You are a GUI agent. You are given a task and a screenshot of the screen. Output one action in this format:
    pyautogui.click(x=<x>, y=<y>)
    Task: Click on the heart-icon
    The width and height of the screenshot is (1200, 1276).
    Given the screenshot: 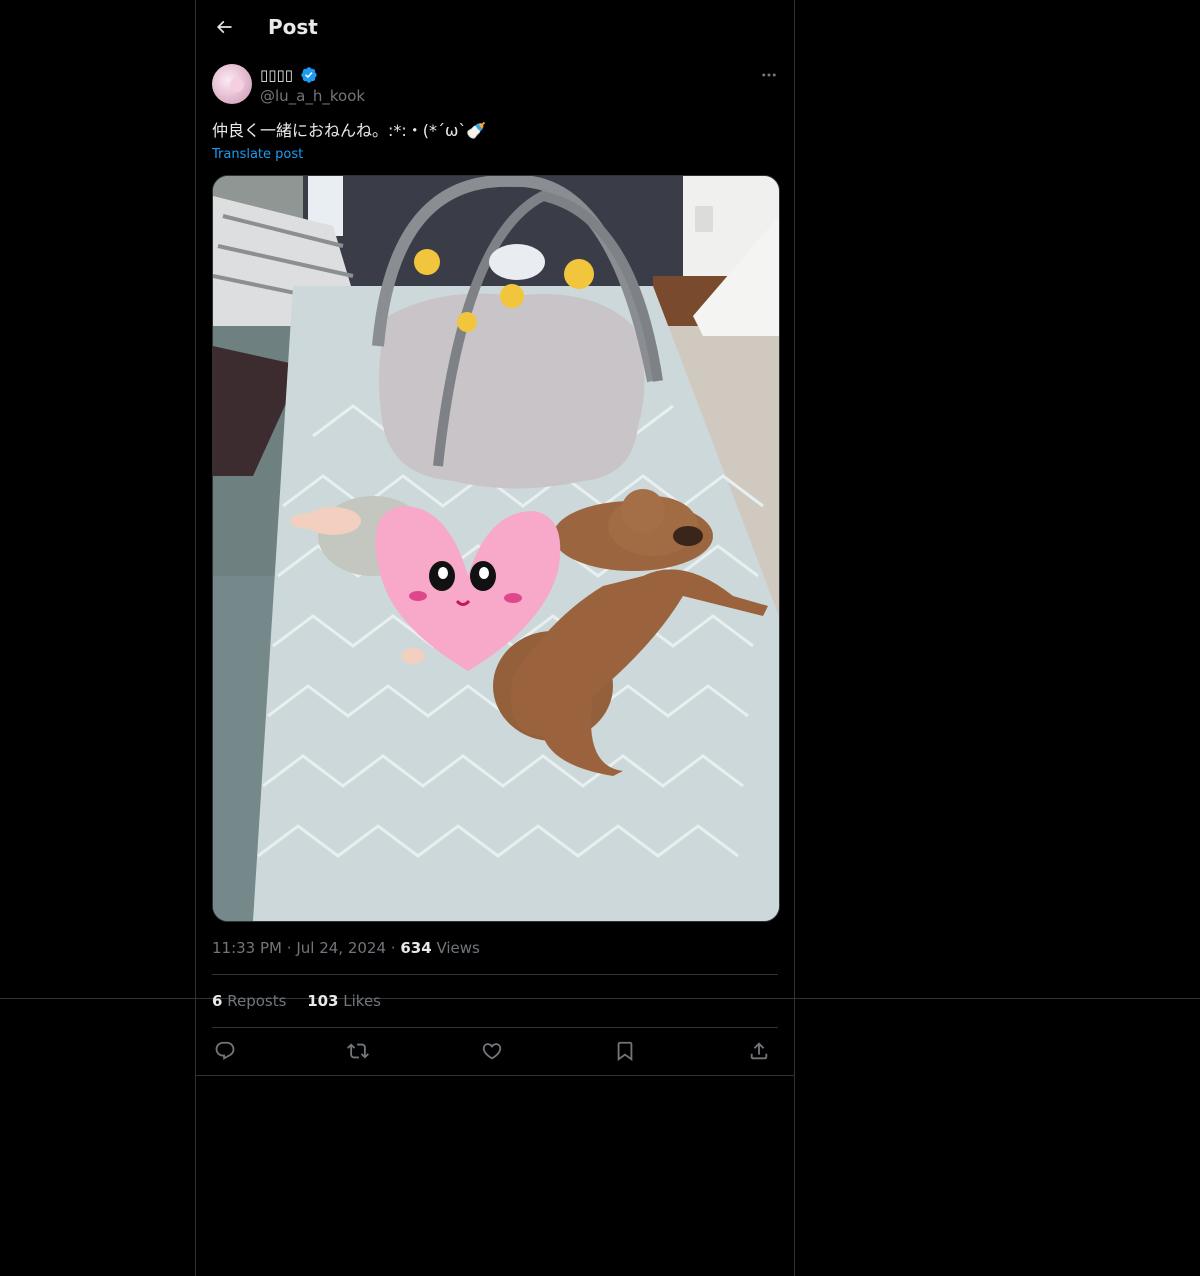 What is the action you would take?
    pyautogui.click(x=492, y=1051)
    